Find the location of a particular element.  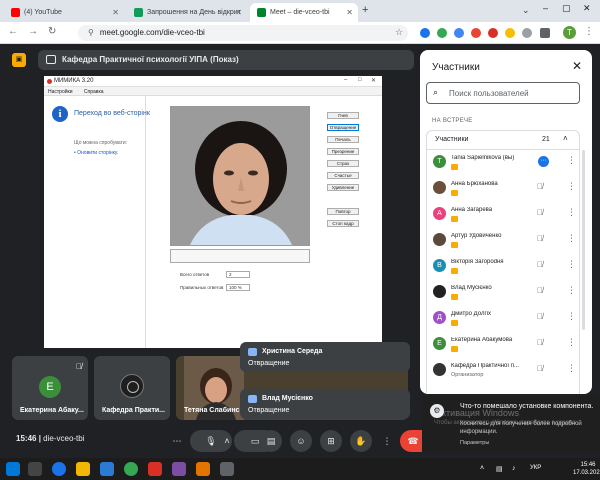

error-hint: Що можна спробувати: is located at coordinates (101, 143).